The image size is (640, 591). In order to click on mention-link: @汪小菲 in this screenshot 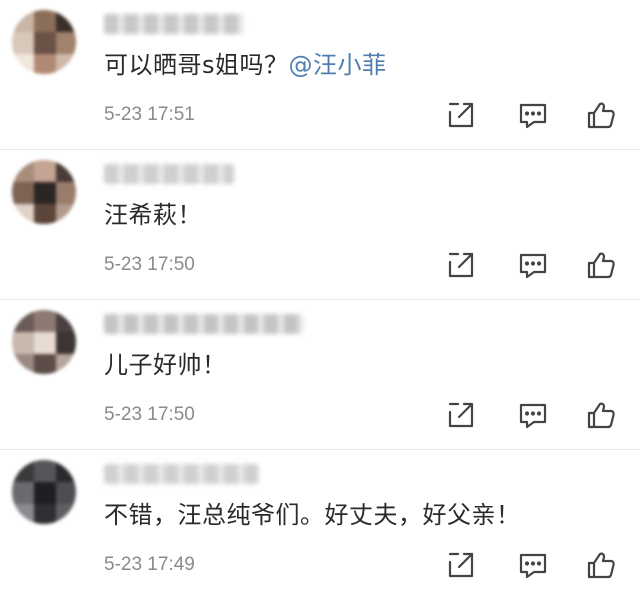, I will do `click(338, 65)`.